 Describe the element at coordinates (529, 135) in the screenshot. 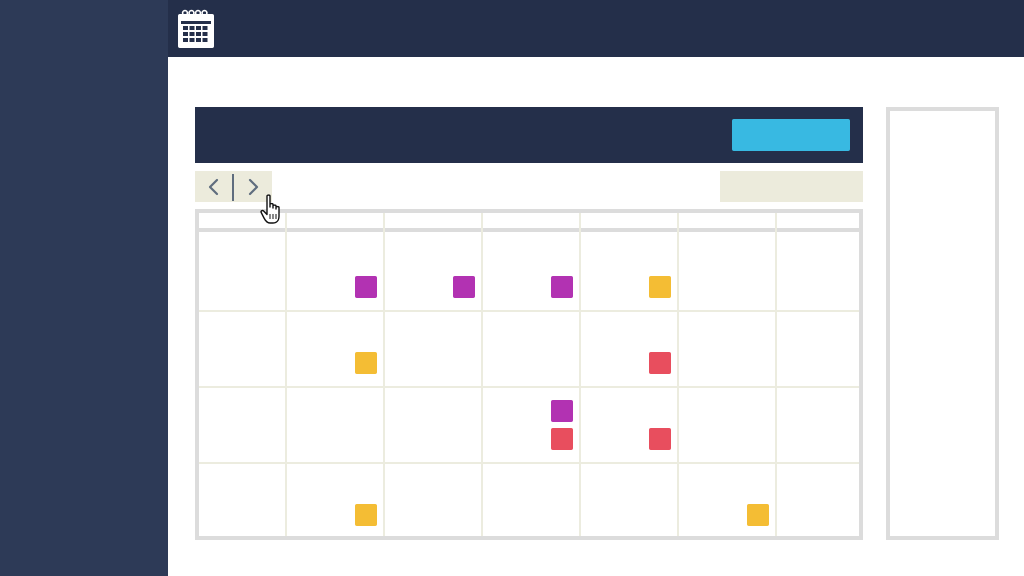

I see `calendar-header` at that location.